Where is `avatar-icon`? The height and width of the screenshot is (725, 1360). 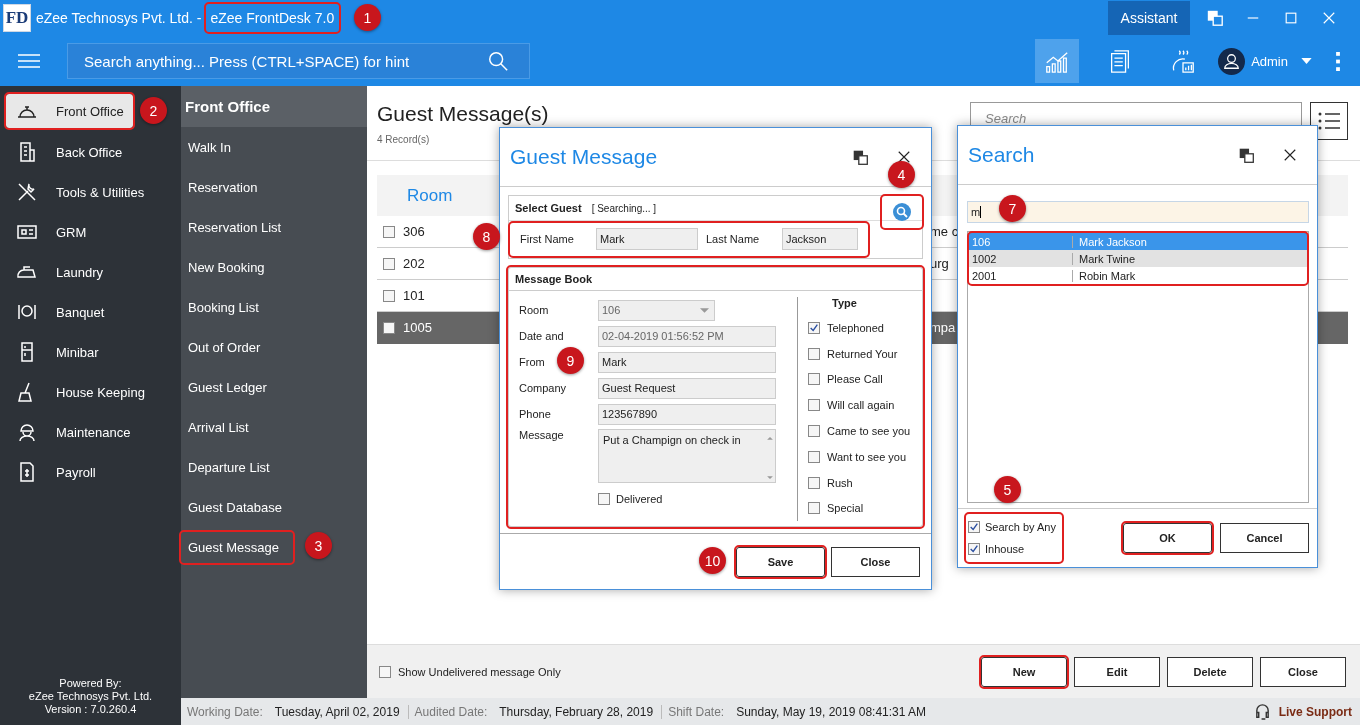
avatar-icon is located at coordinates (1232, 61).